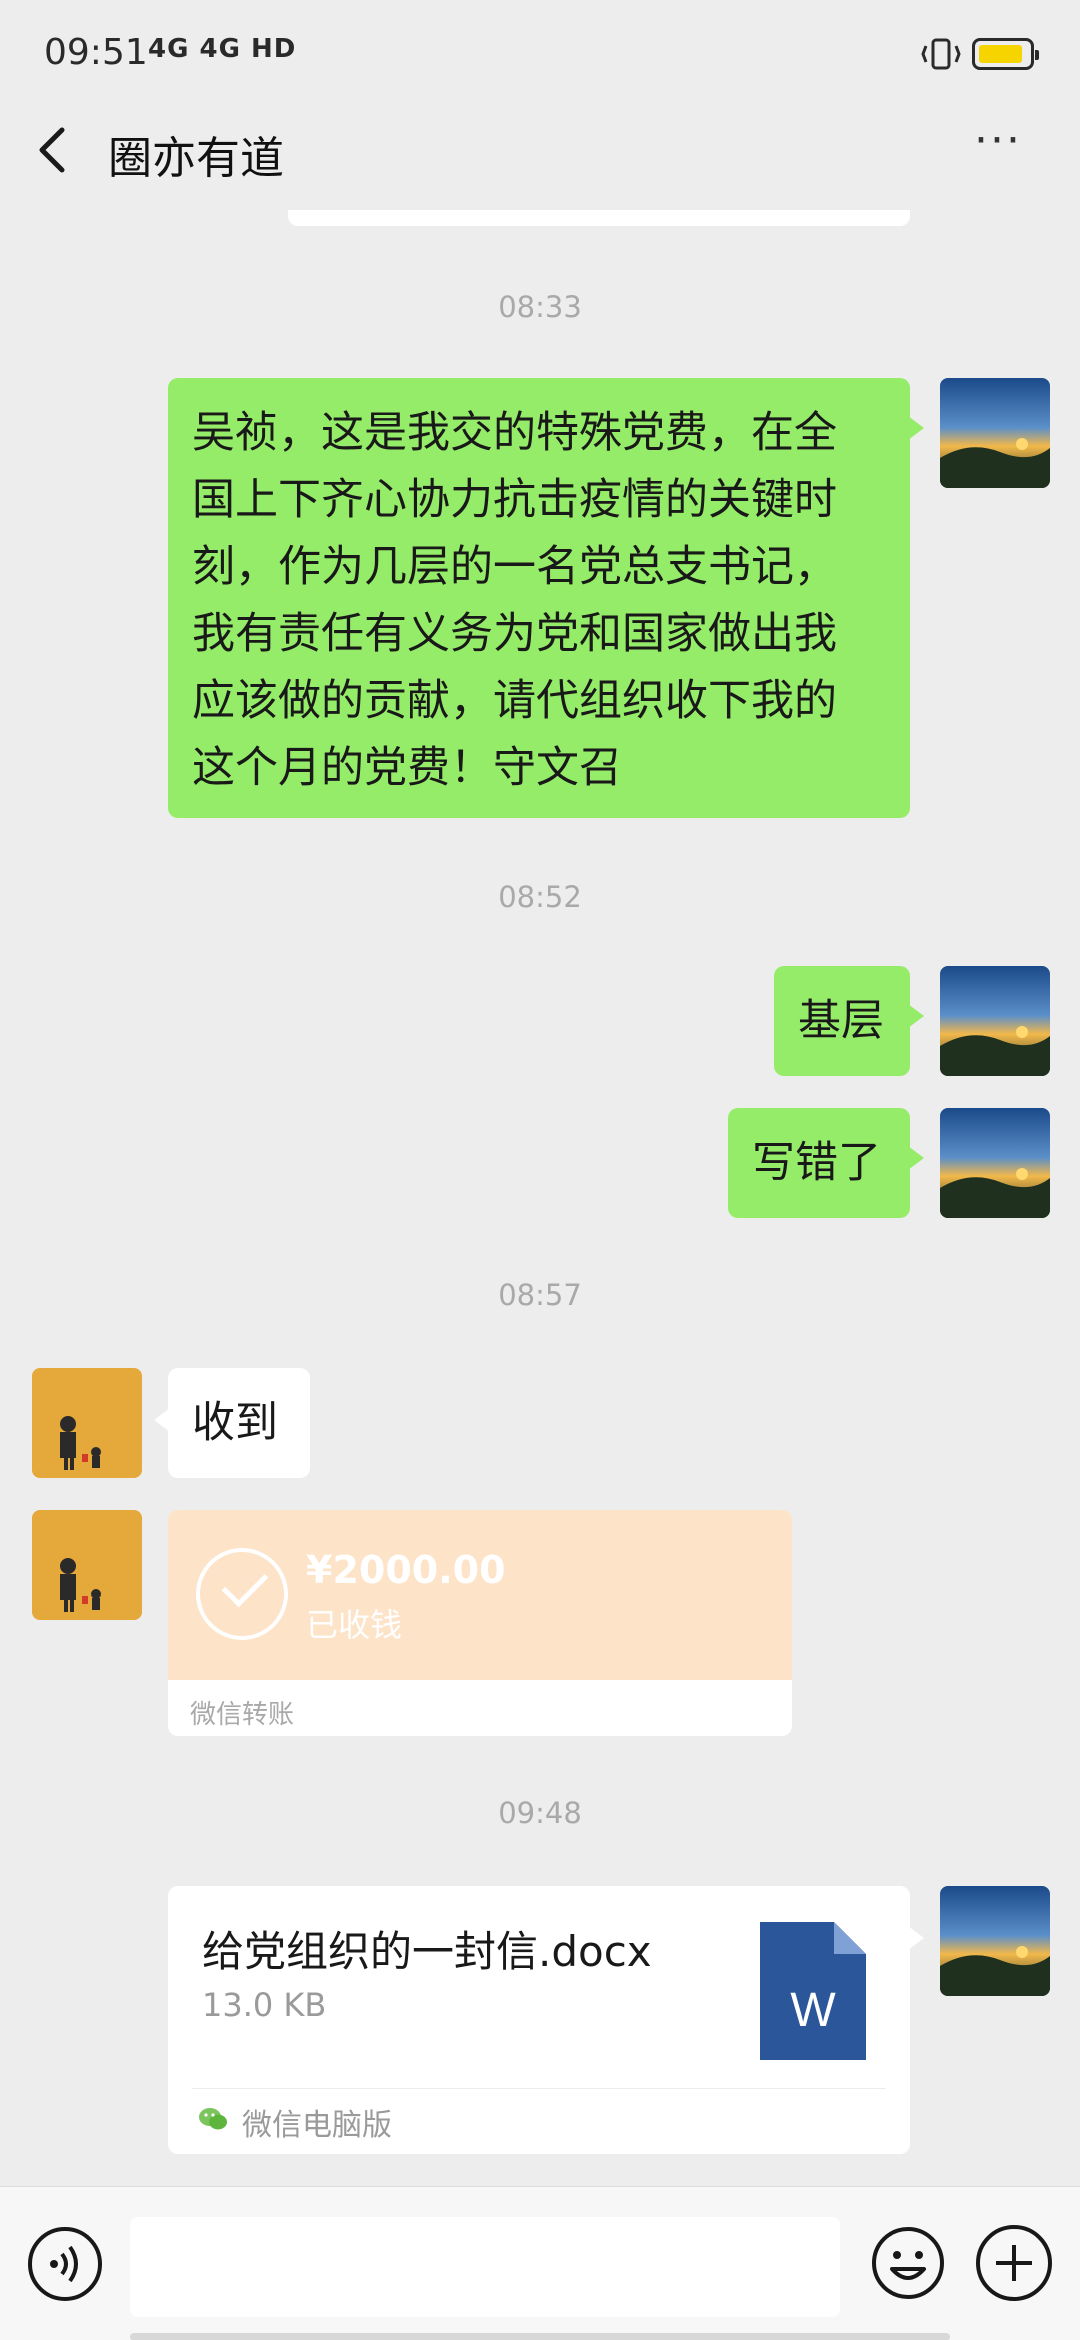 This screenshot has height=2340, width=1080. I want to click on message-text: 收到, so click(235, 1423).